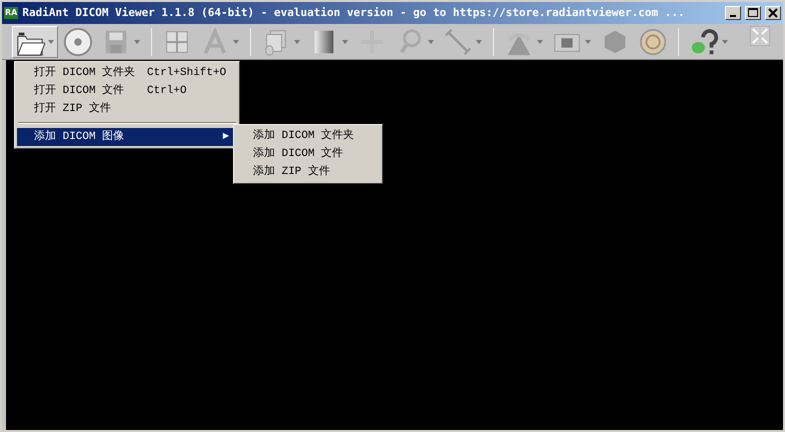  I want to click on disc-icon, so click(78, 41).